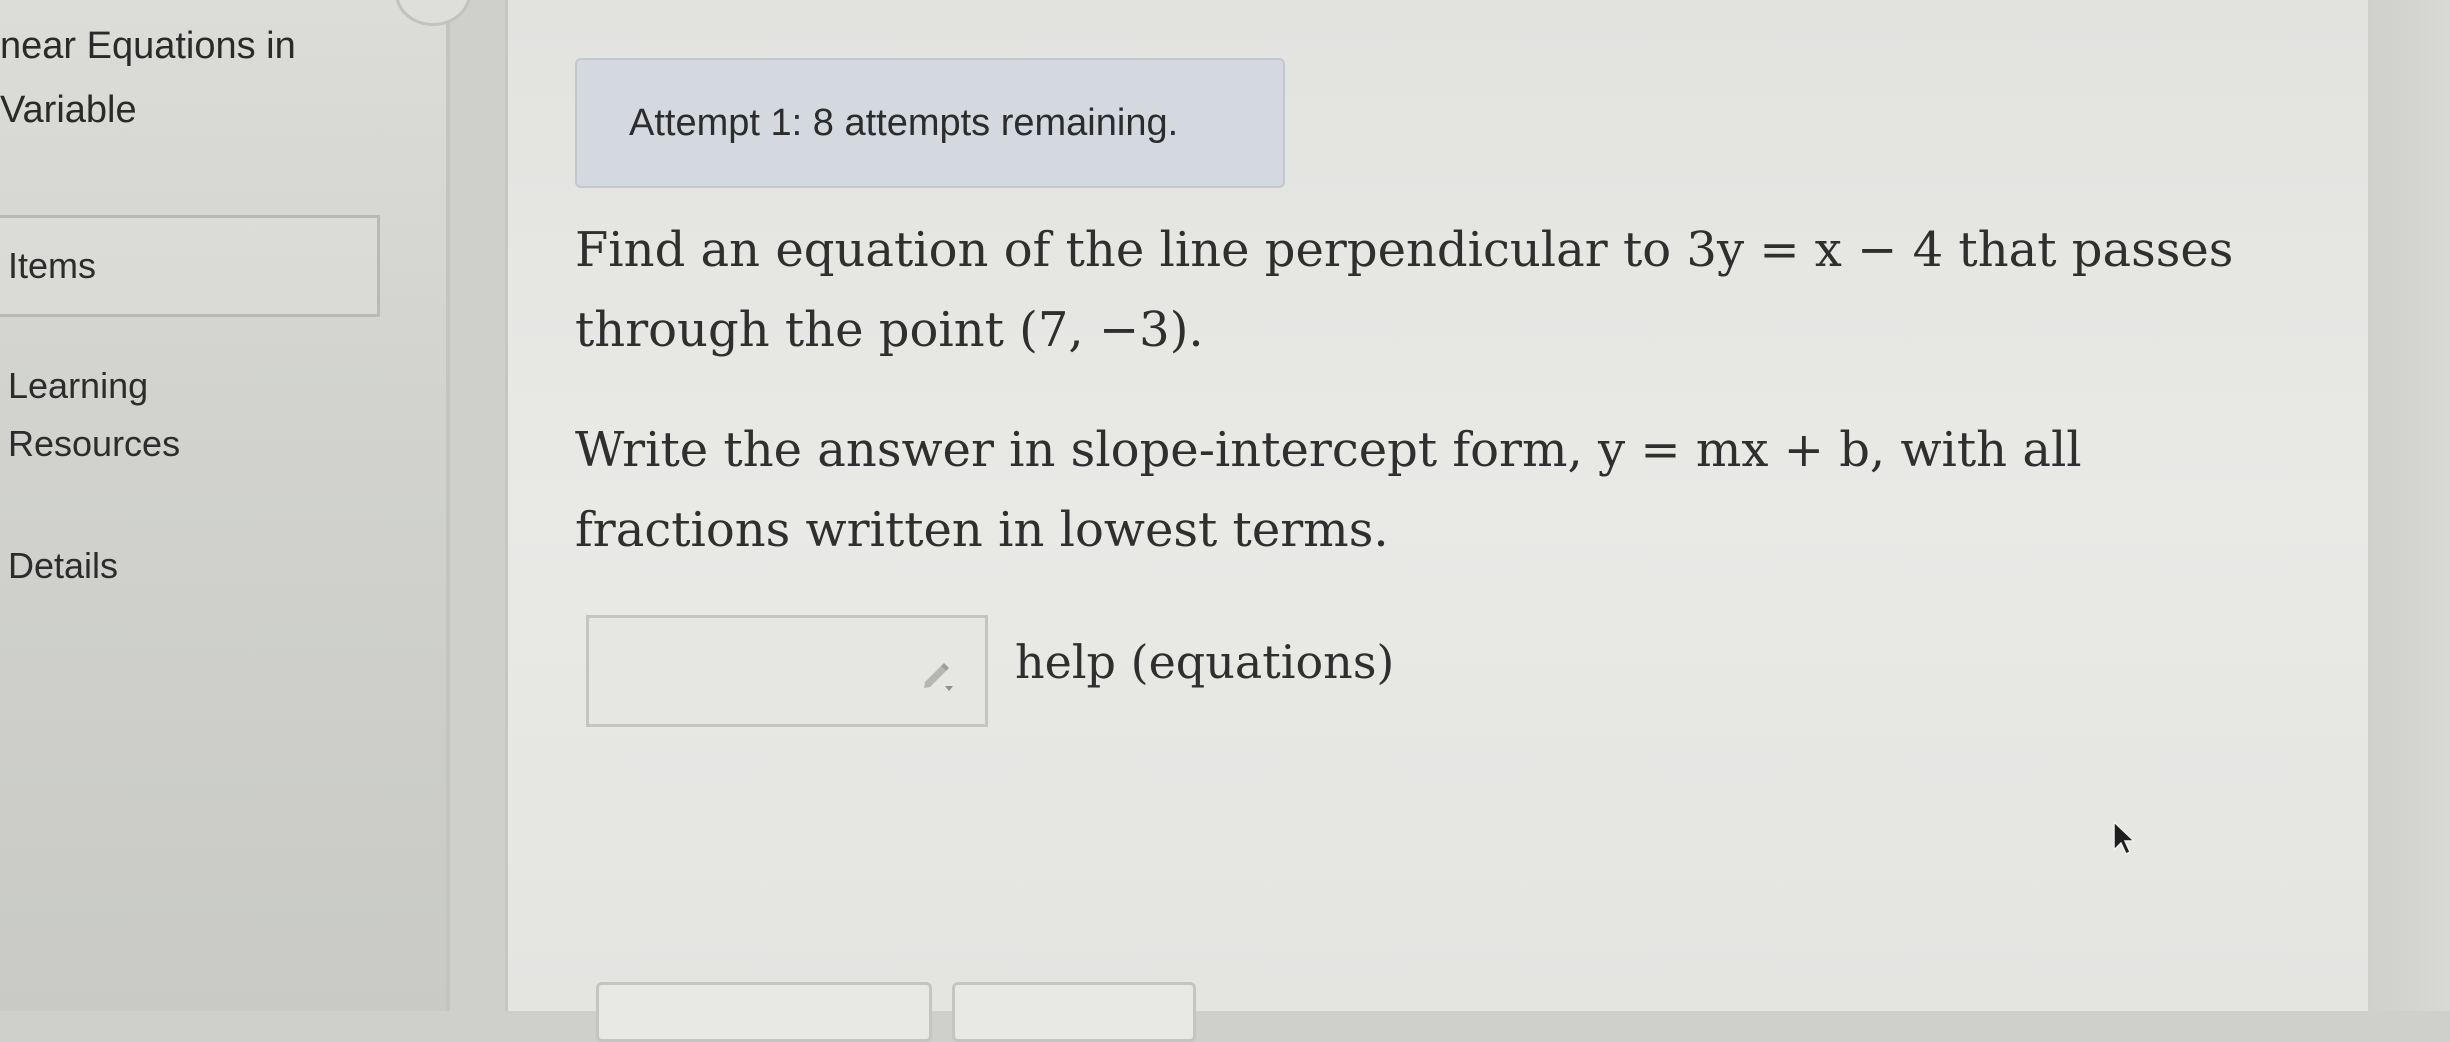 The width and height of the screenshot is (2450, 1042). I want to click on sidebar-item-details: Details, so click(63, 566).